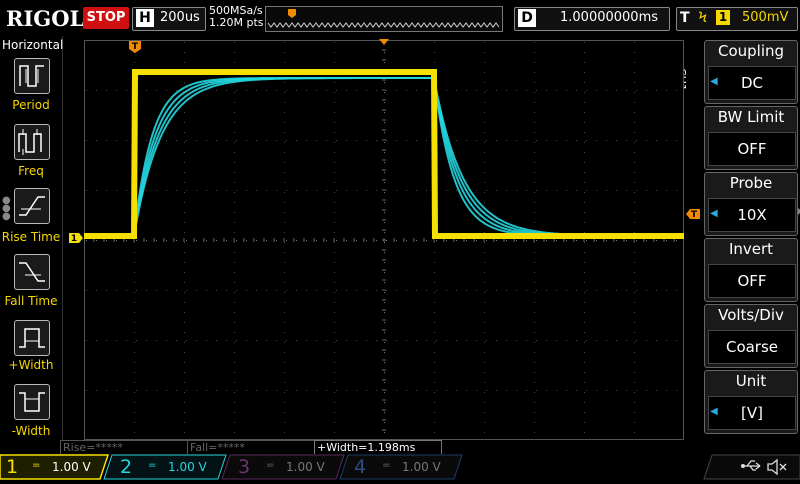  Describe the element at coordinates (31, 237) in the screenshot. I see `rise-time-label: Rise Time` at that location.